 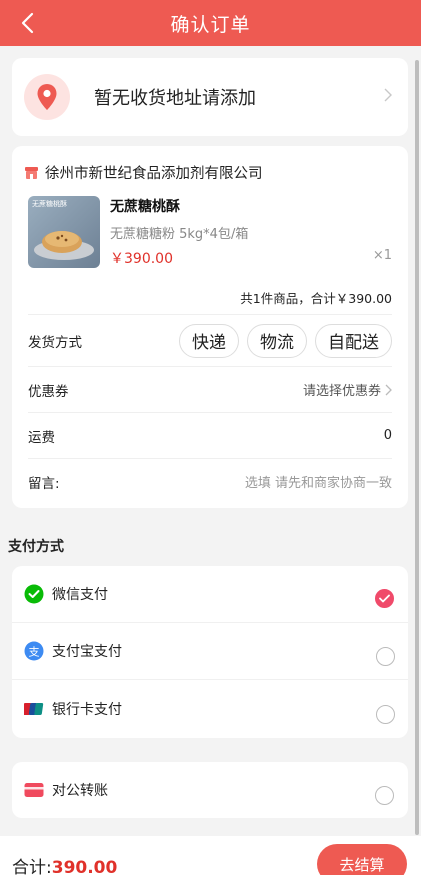 What do you see at coordinates (353, 340) in the screenshot?
I see `delivery-option-self-delivery: 自配送` at bounding box center [353, 340].